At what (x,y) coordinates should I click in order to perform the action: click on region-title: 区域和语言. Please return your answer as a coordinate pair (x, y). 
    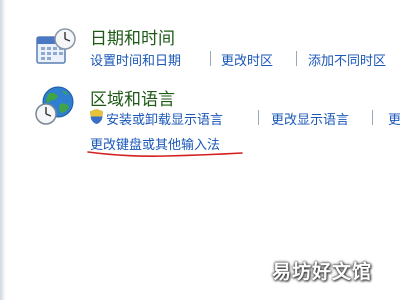
    Looking at the image, I should click on (132, 97).